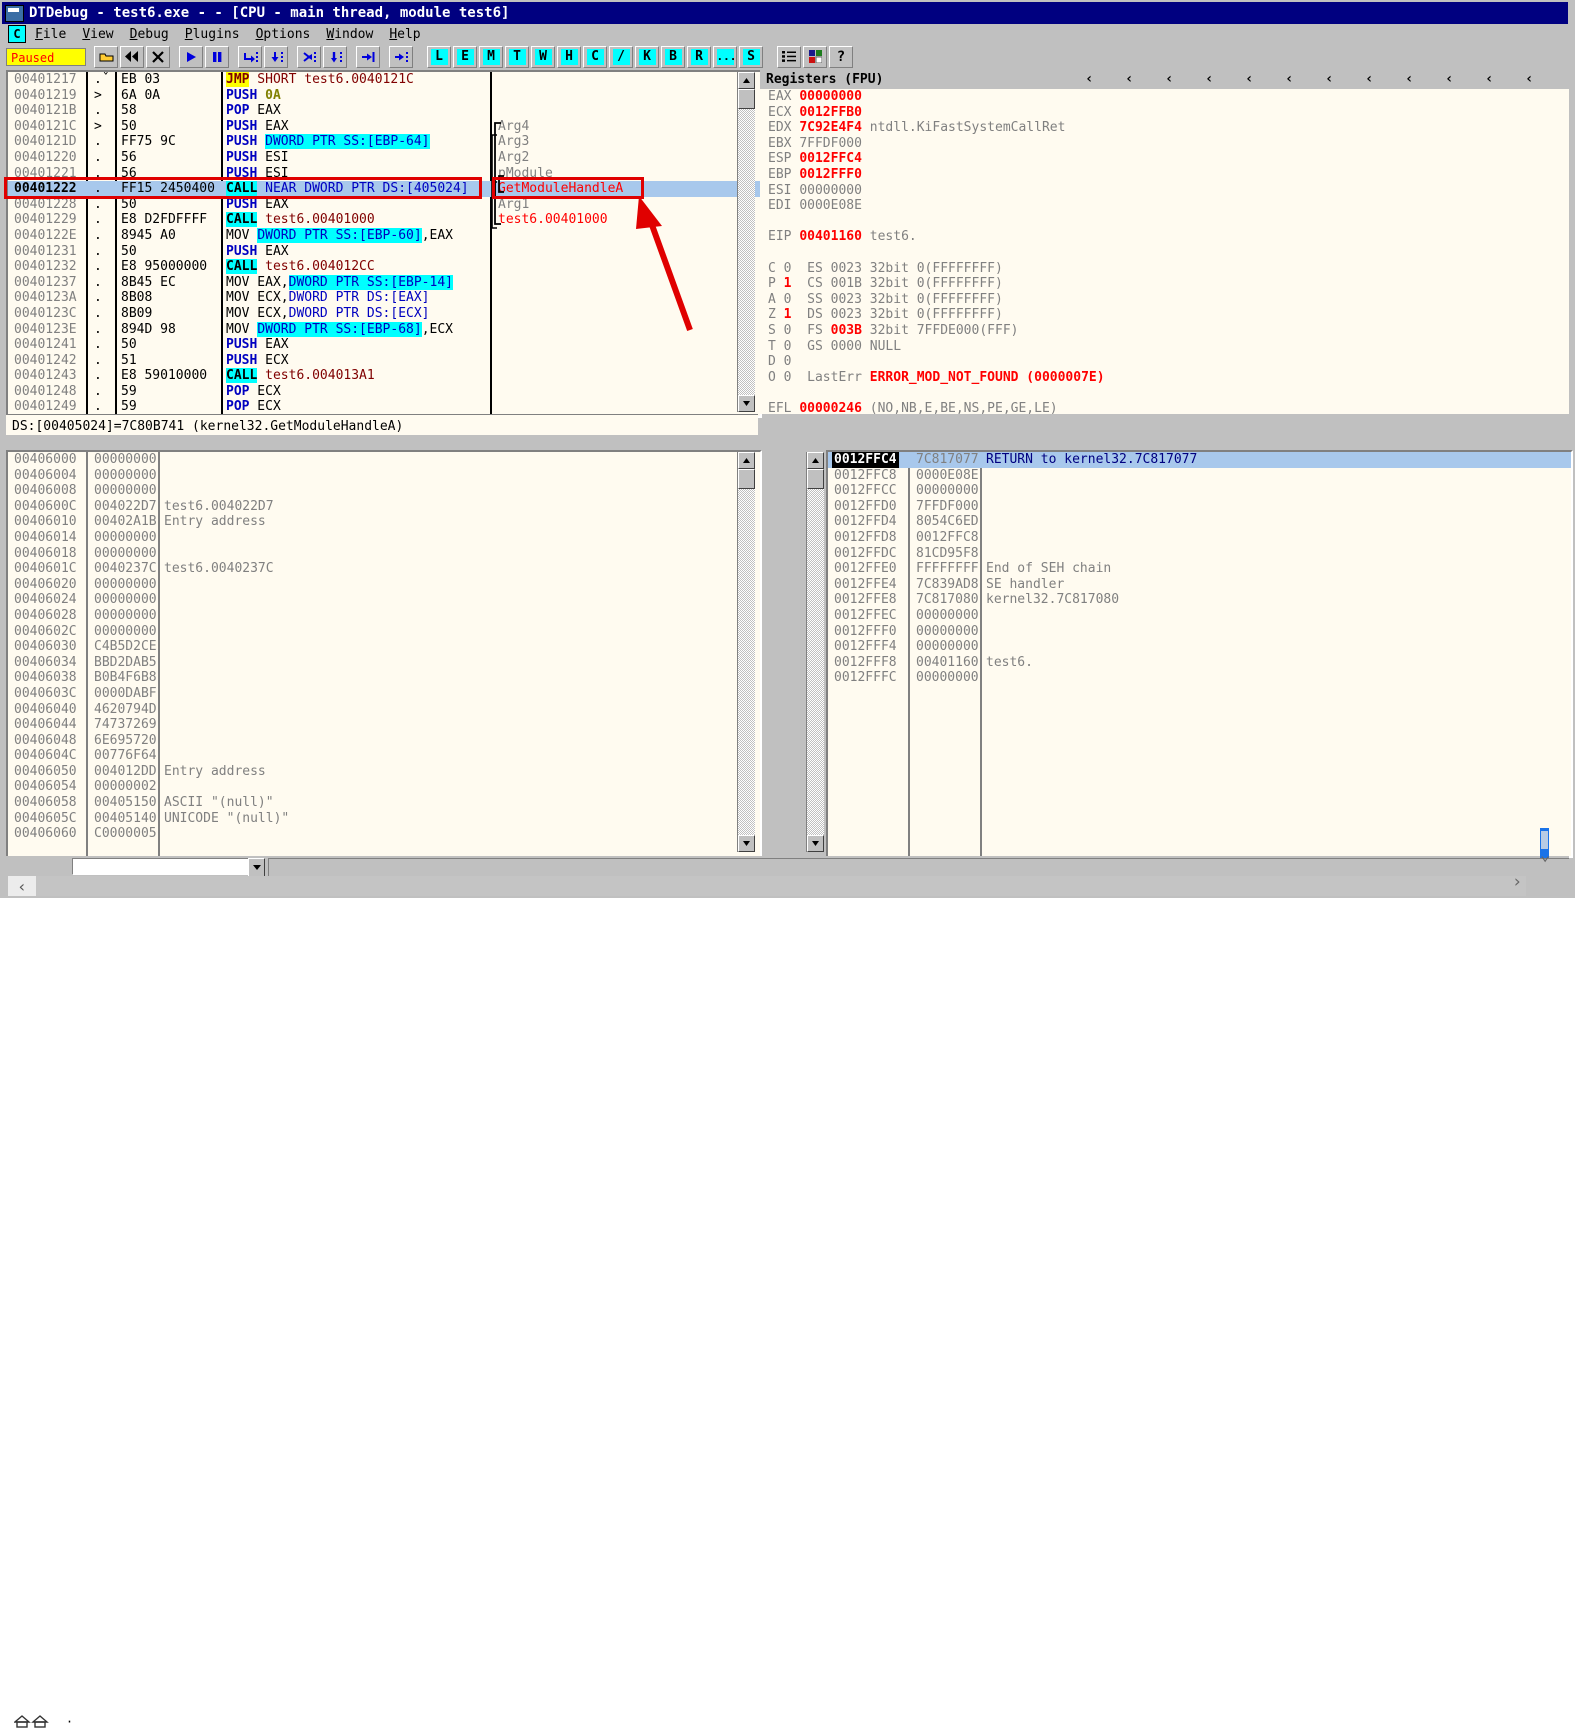 This screenshot has height=1730, width=1575. Describe the element at coordinates (746, 843) in the screenshot. I see `dump-scroll-down-button` at that location.